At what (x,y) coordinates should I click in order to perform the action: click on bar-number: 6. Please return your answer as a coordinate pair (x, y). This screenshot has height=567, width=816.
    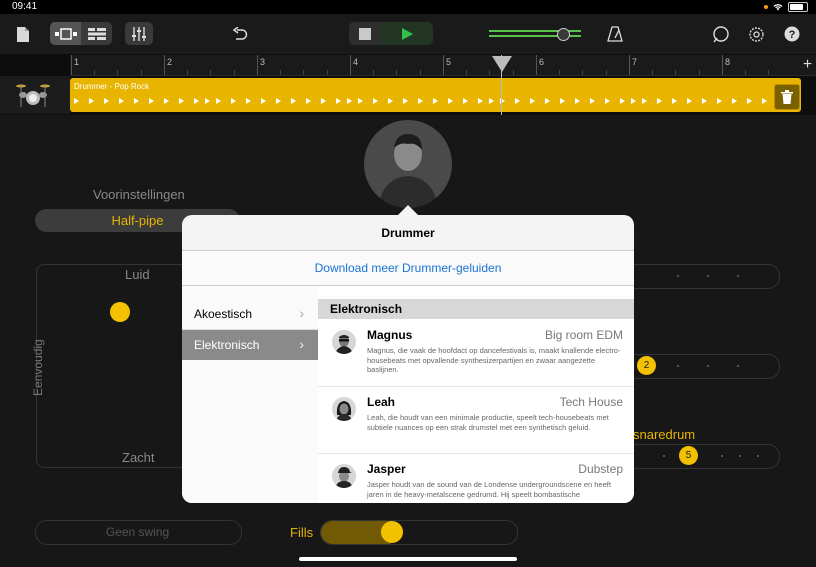
    Looking at the image, I should click on (542, 62).